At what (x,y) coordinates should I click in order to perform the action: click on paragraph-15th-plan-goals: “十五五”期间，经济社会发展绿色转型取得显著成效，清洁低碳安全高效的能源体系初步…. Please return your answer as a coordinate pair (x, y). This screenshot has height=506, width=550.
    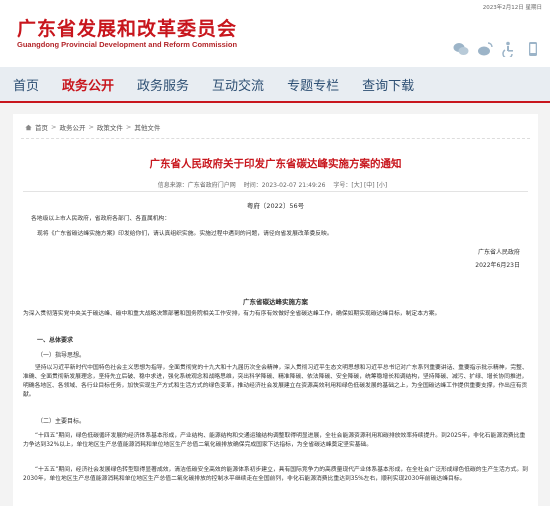
    Looking at the image, I should click on (275, 474).